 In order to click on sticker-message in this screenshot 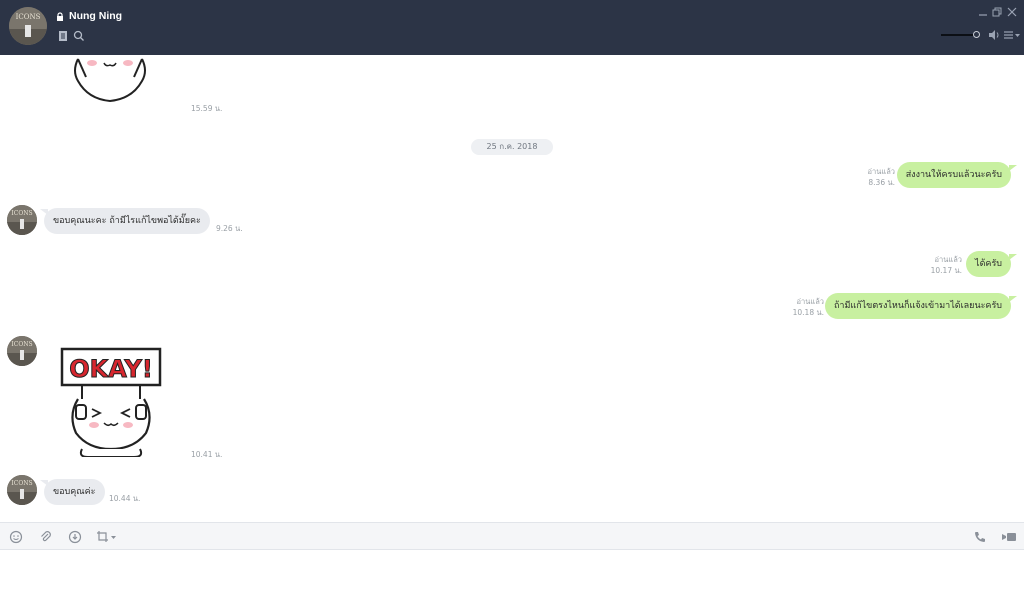, I will do `click(111, 83)`.